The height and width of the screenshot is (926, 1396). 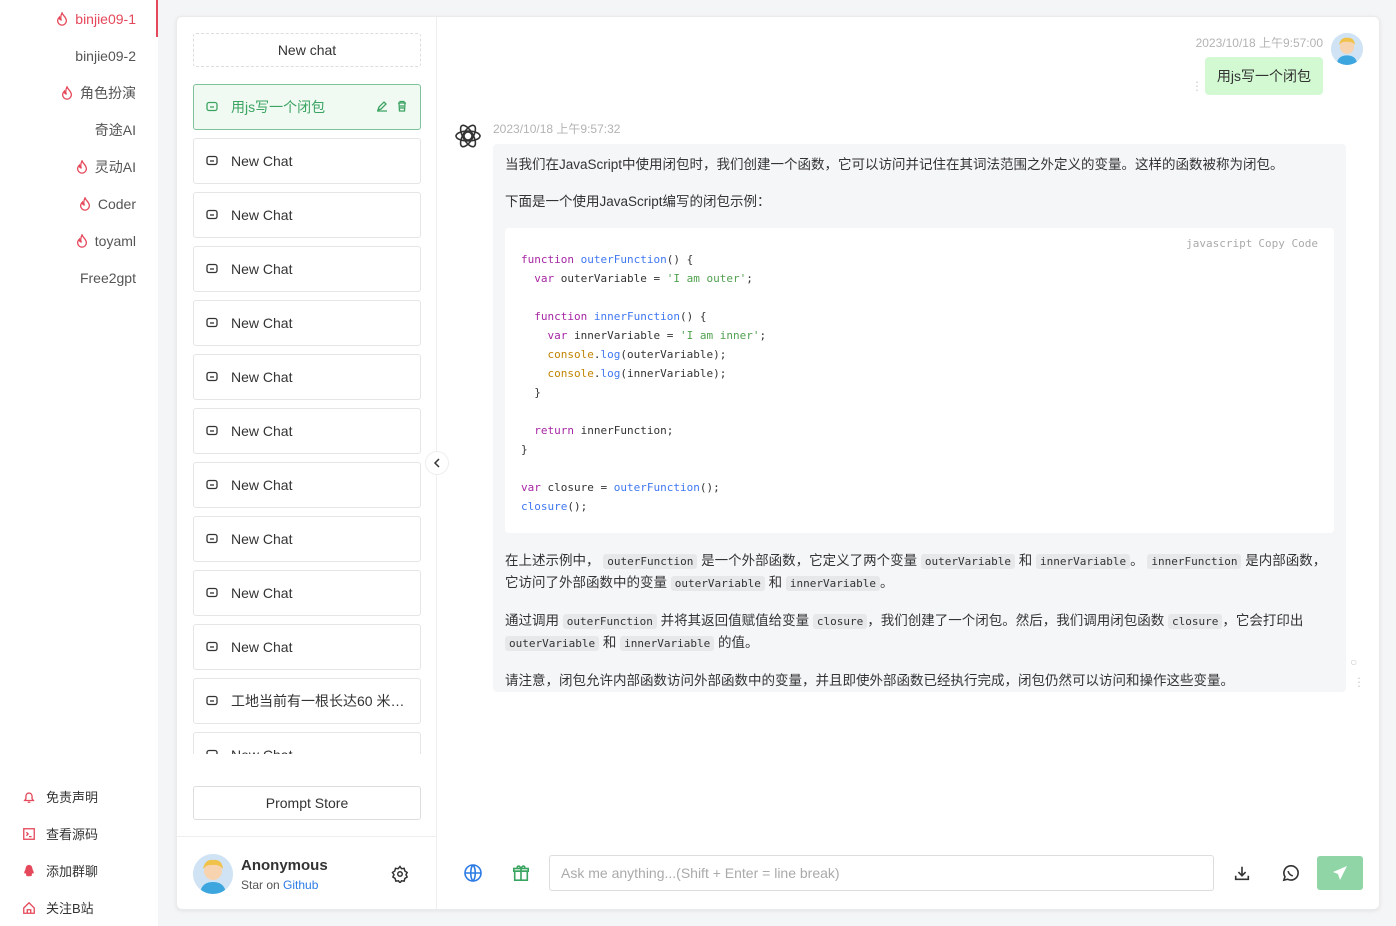 What do you see at coordinates (30, 871) in the screenshot?
I see `qq-icon` at bounding box center [30, 871].